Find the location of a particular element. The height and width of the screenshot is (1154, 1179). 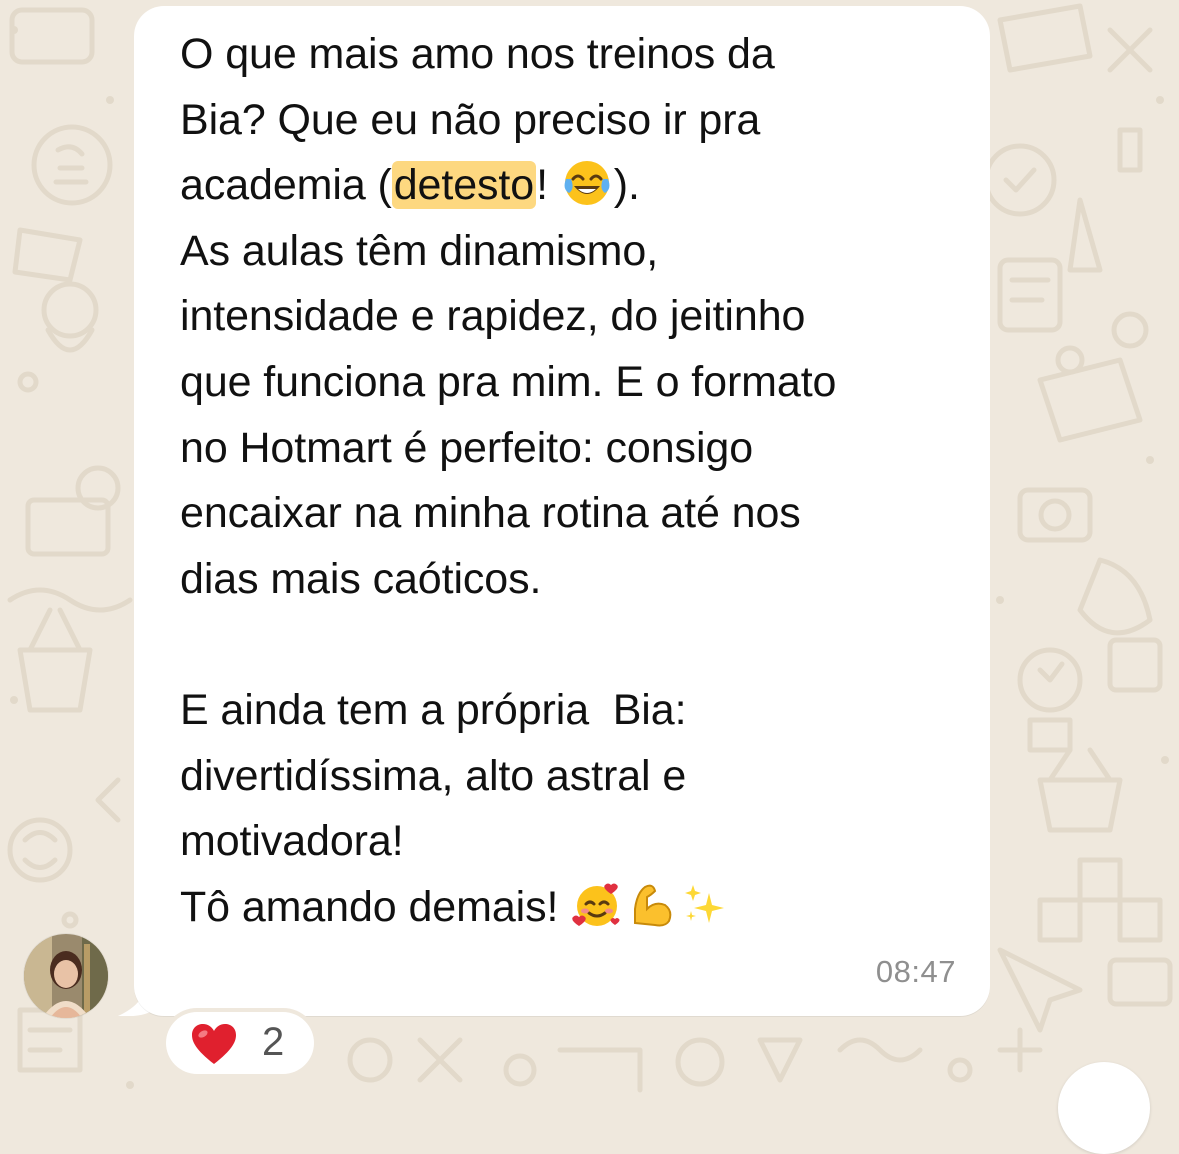

message-line: intensidade e rapidez, do jeitinho is located at coordinates (493, 316).